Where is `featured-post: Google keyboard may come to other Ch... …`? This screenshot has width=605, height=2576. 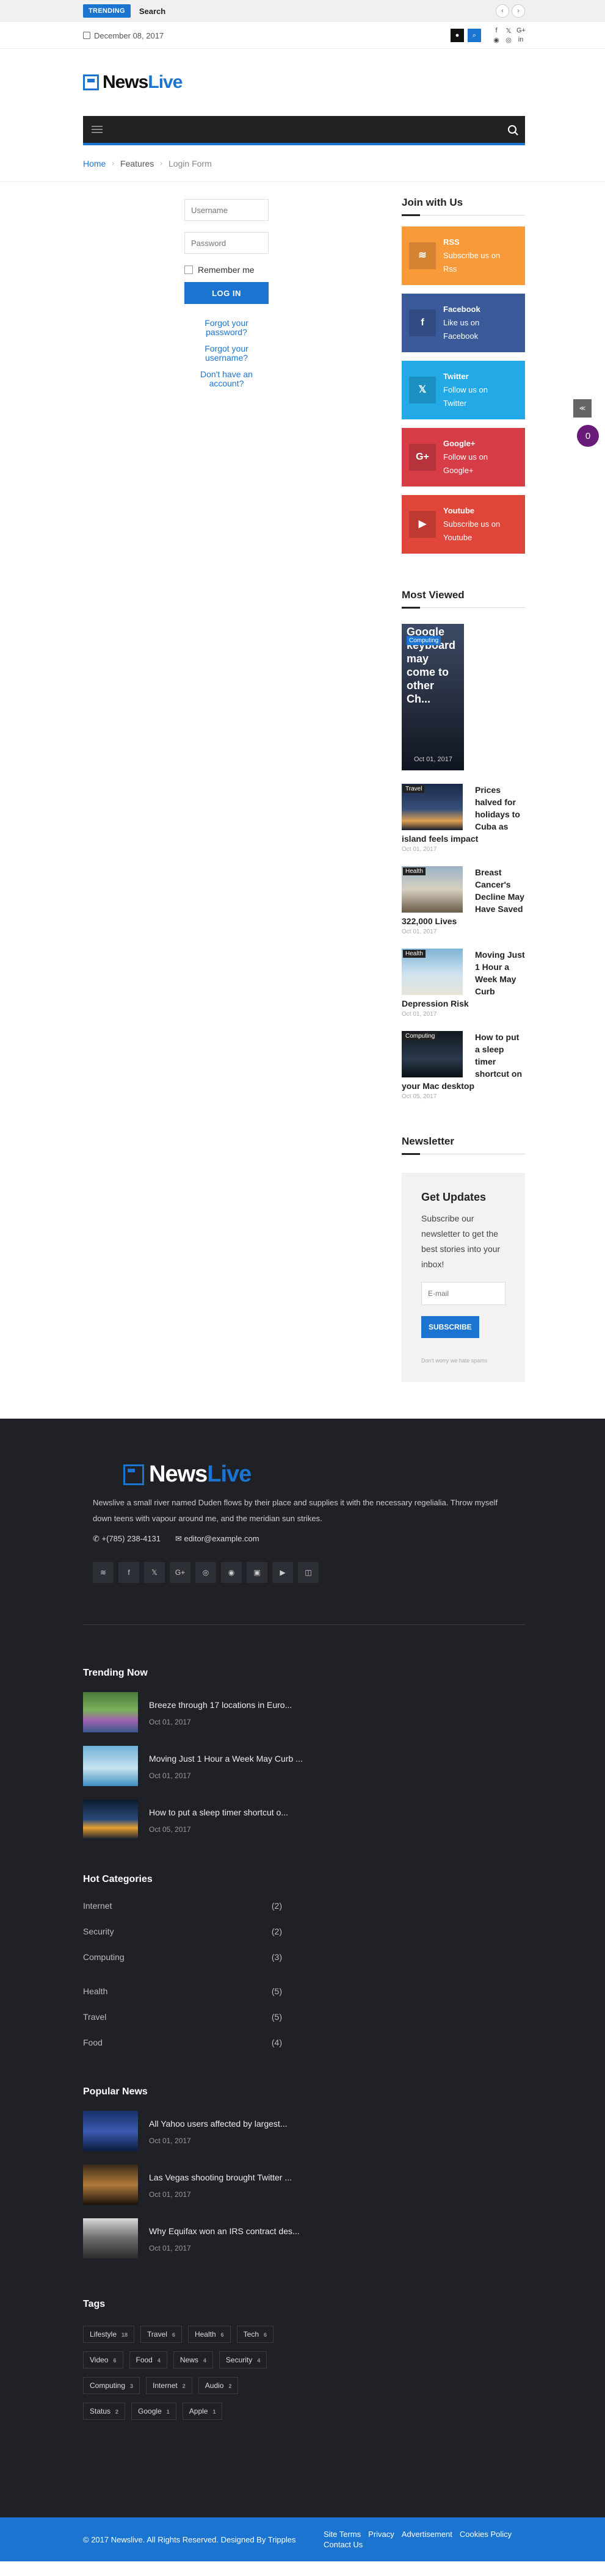 featured-post: Google keyboard may come to other Ch... … is located at coordinates (433, 697).